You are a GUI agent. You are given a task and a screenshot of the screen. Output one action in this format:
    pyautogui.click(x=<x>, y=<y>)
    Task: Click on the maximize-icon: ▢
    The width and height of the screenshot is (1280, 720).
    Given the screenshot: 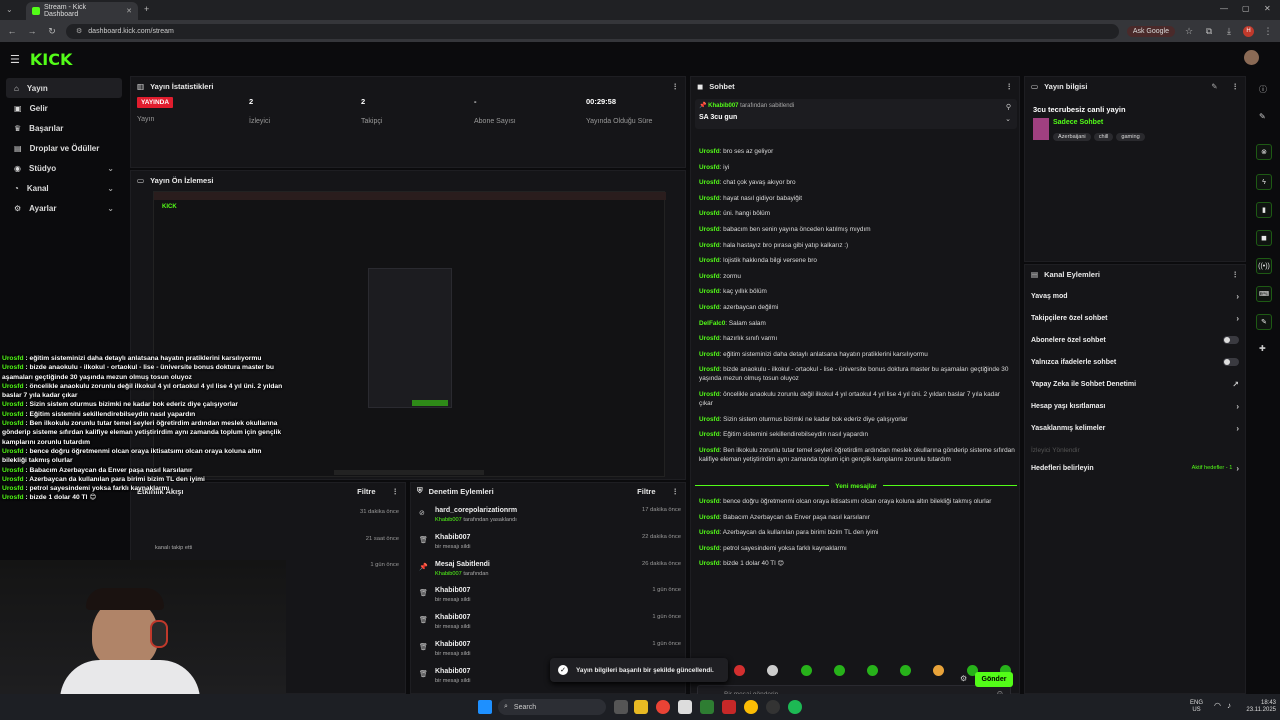 What is the action you would take?
    pyautogui.click(x=1246, y=8)
    